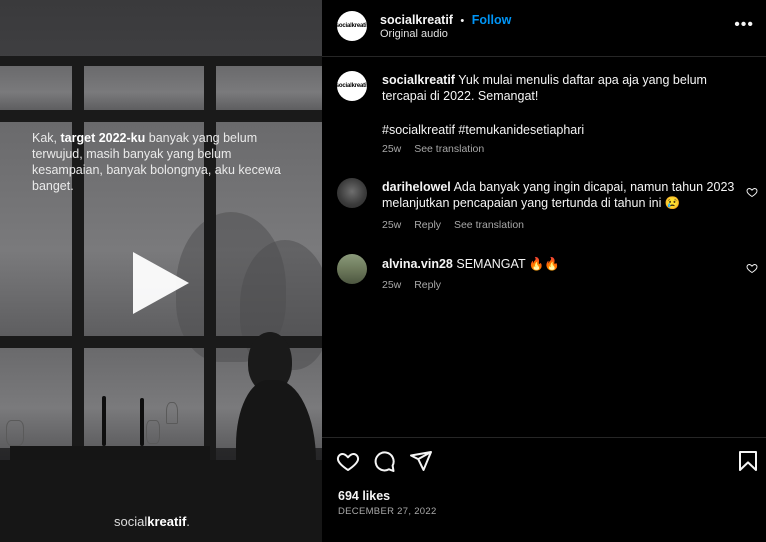 The width and height of the screenshot is (766, 542). Describe the element at coordinates (46, 138) in the screenshot. I see `overlay-prefix: Kak,` at that location.